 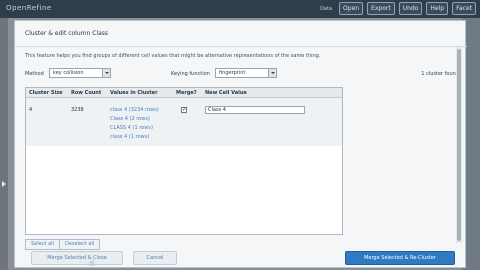 What do you see at coordinates (351, 8) in the screenshot?
I see `topbar-button-open: Open` at bounding box center [351, 8].